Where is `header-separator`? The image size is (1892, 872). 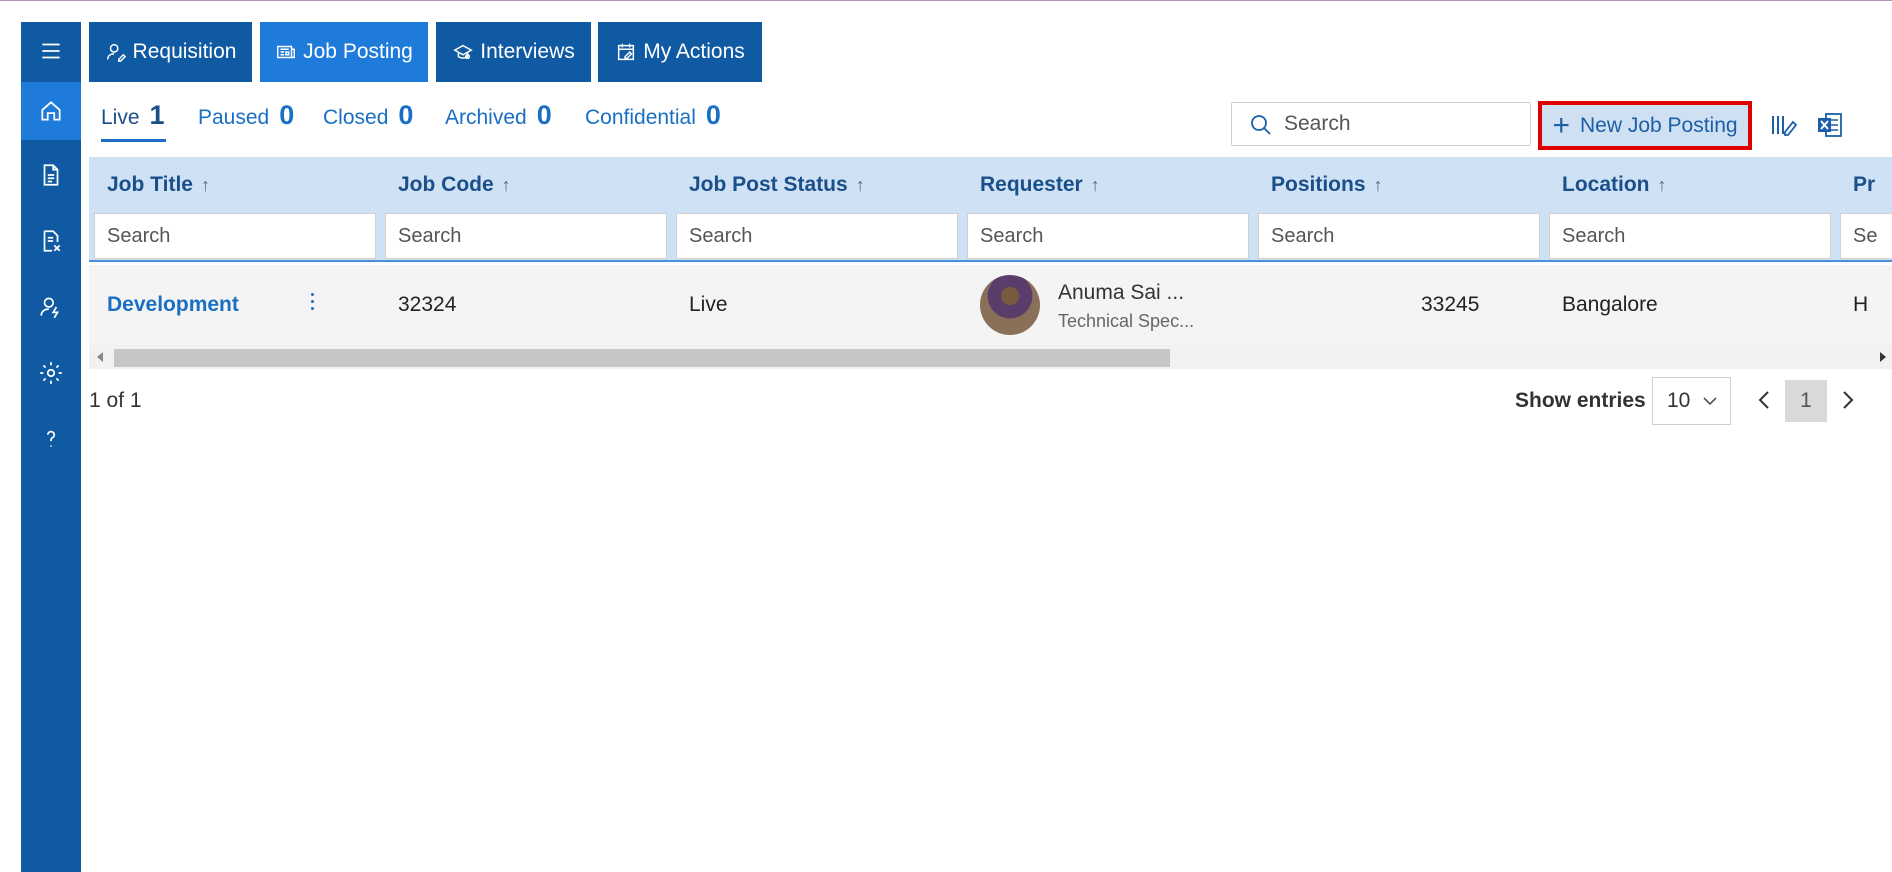
header-separator is located at coordinates (990, 261).